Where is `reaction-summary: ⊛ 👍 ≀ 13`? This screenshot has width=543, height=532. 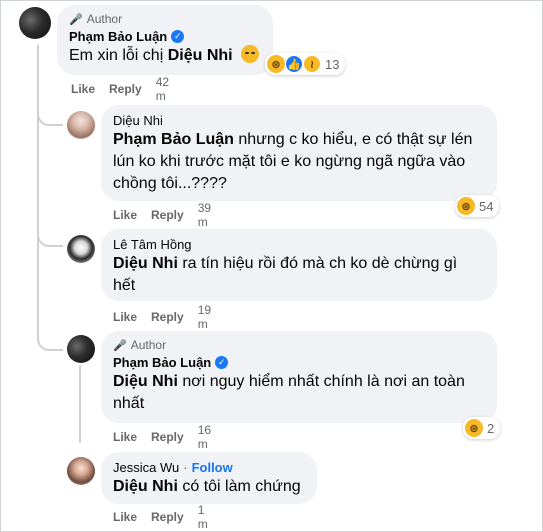
reaction-summary: ⊛ 👍 ≀ 13 is located at coordinates (305, 64).